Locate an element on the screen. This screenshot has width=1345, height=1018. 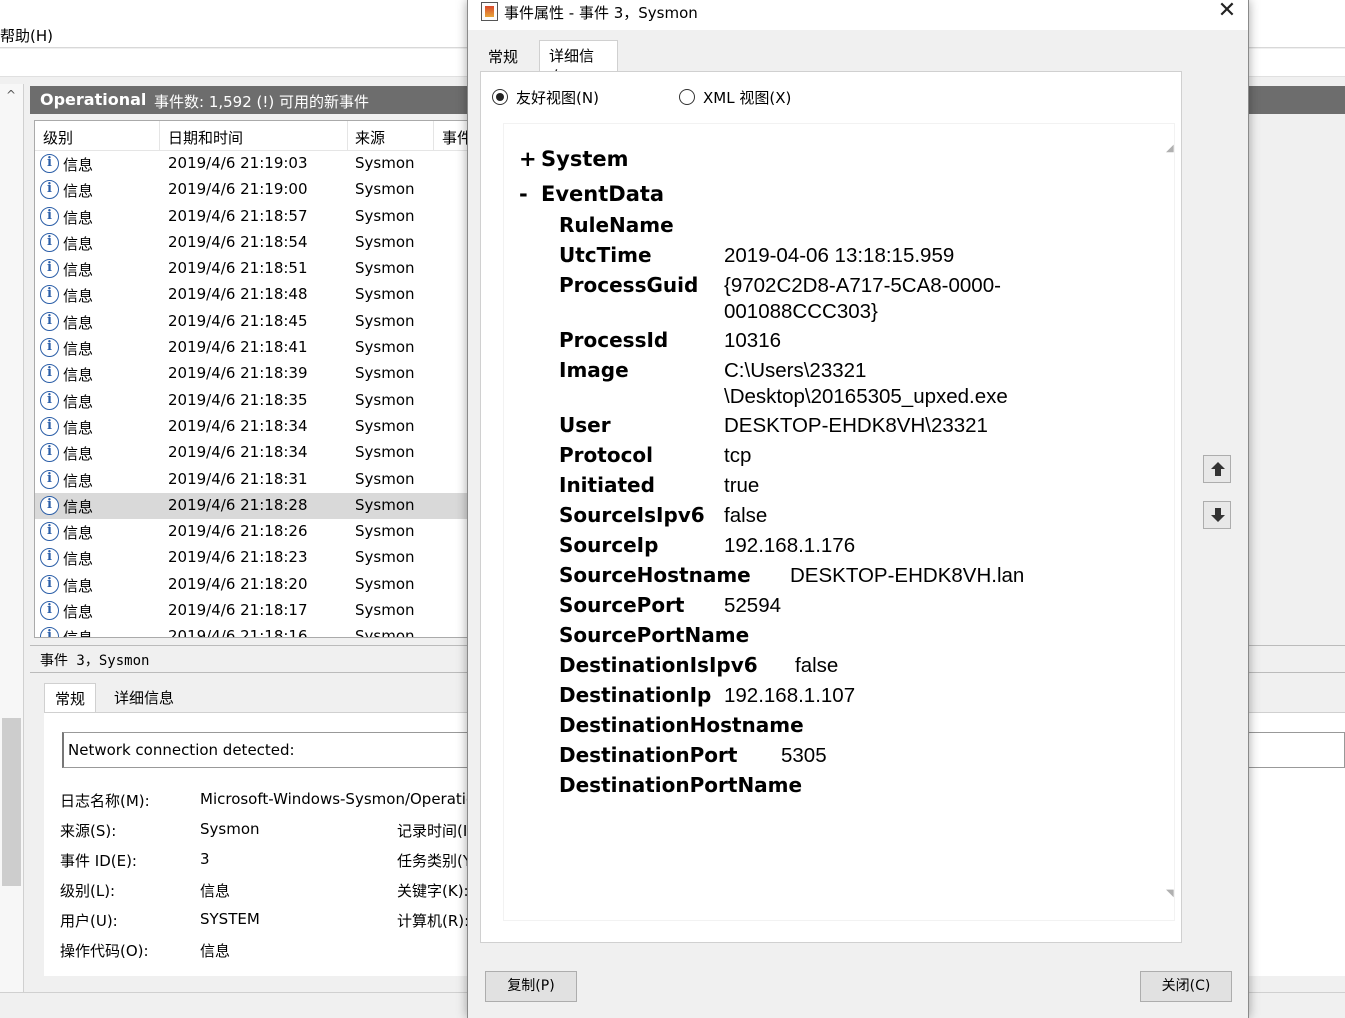
row-datetime: 2019/4/6 21:18:39 is located at coordinates (238, 373).